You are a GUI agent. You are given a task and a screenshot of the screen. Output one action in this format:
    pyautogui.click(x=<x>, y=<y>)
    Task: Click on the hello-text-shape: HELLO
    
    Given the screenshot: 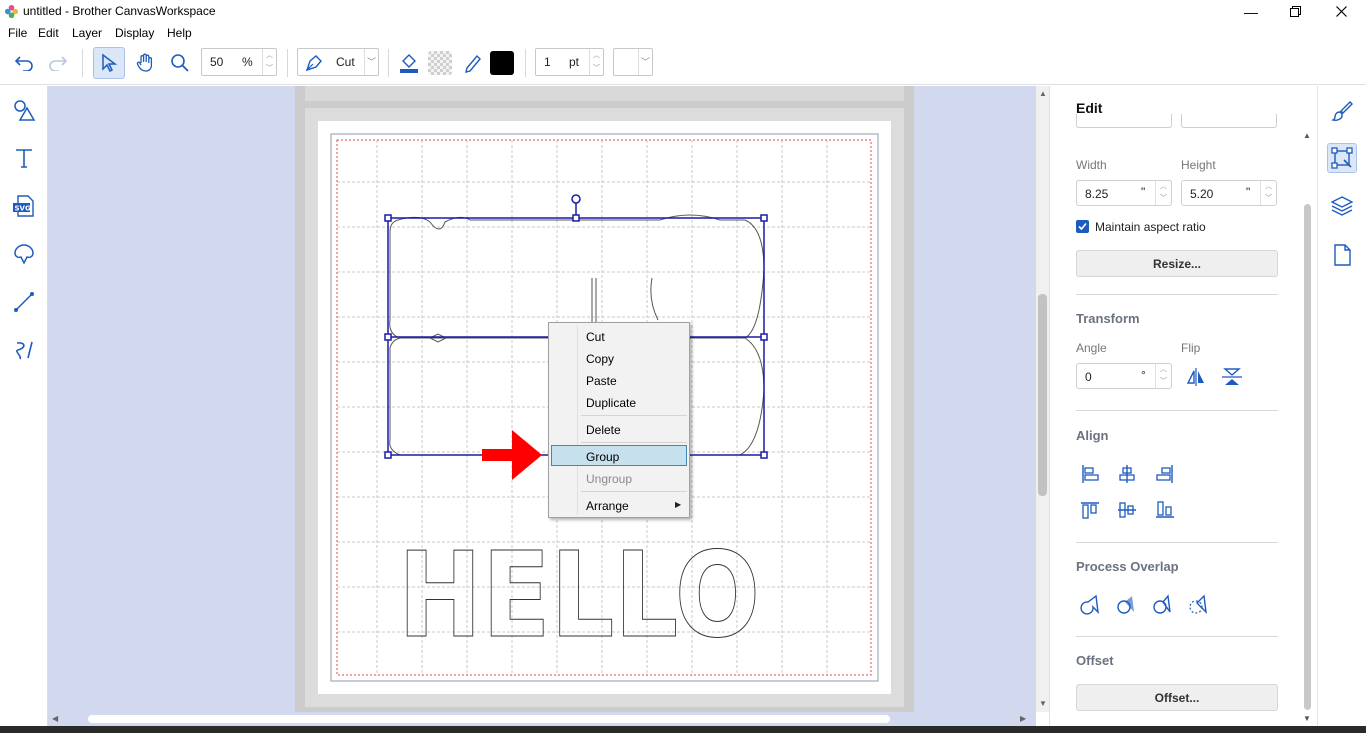 What is the action you would take?
    pyautogui.click(x=579, y=595)
    